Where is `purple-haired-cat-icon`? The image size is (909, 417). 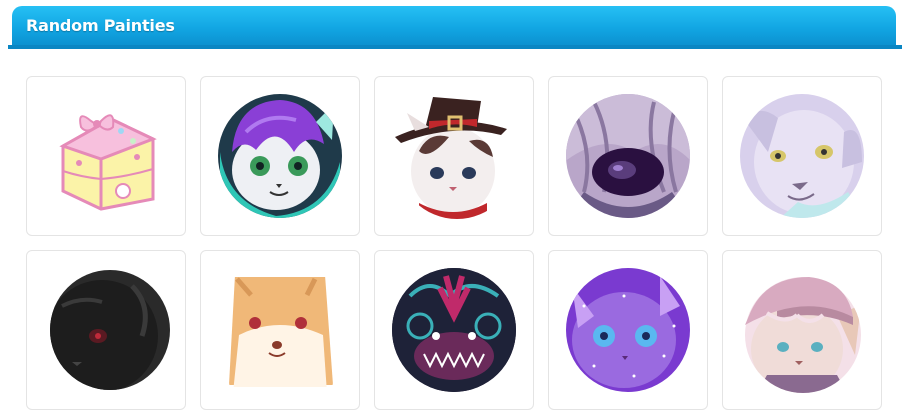
purple-haired-cat-icon is located at coordinates (280, 156).